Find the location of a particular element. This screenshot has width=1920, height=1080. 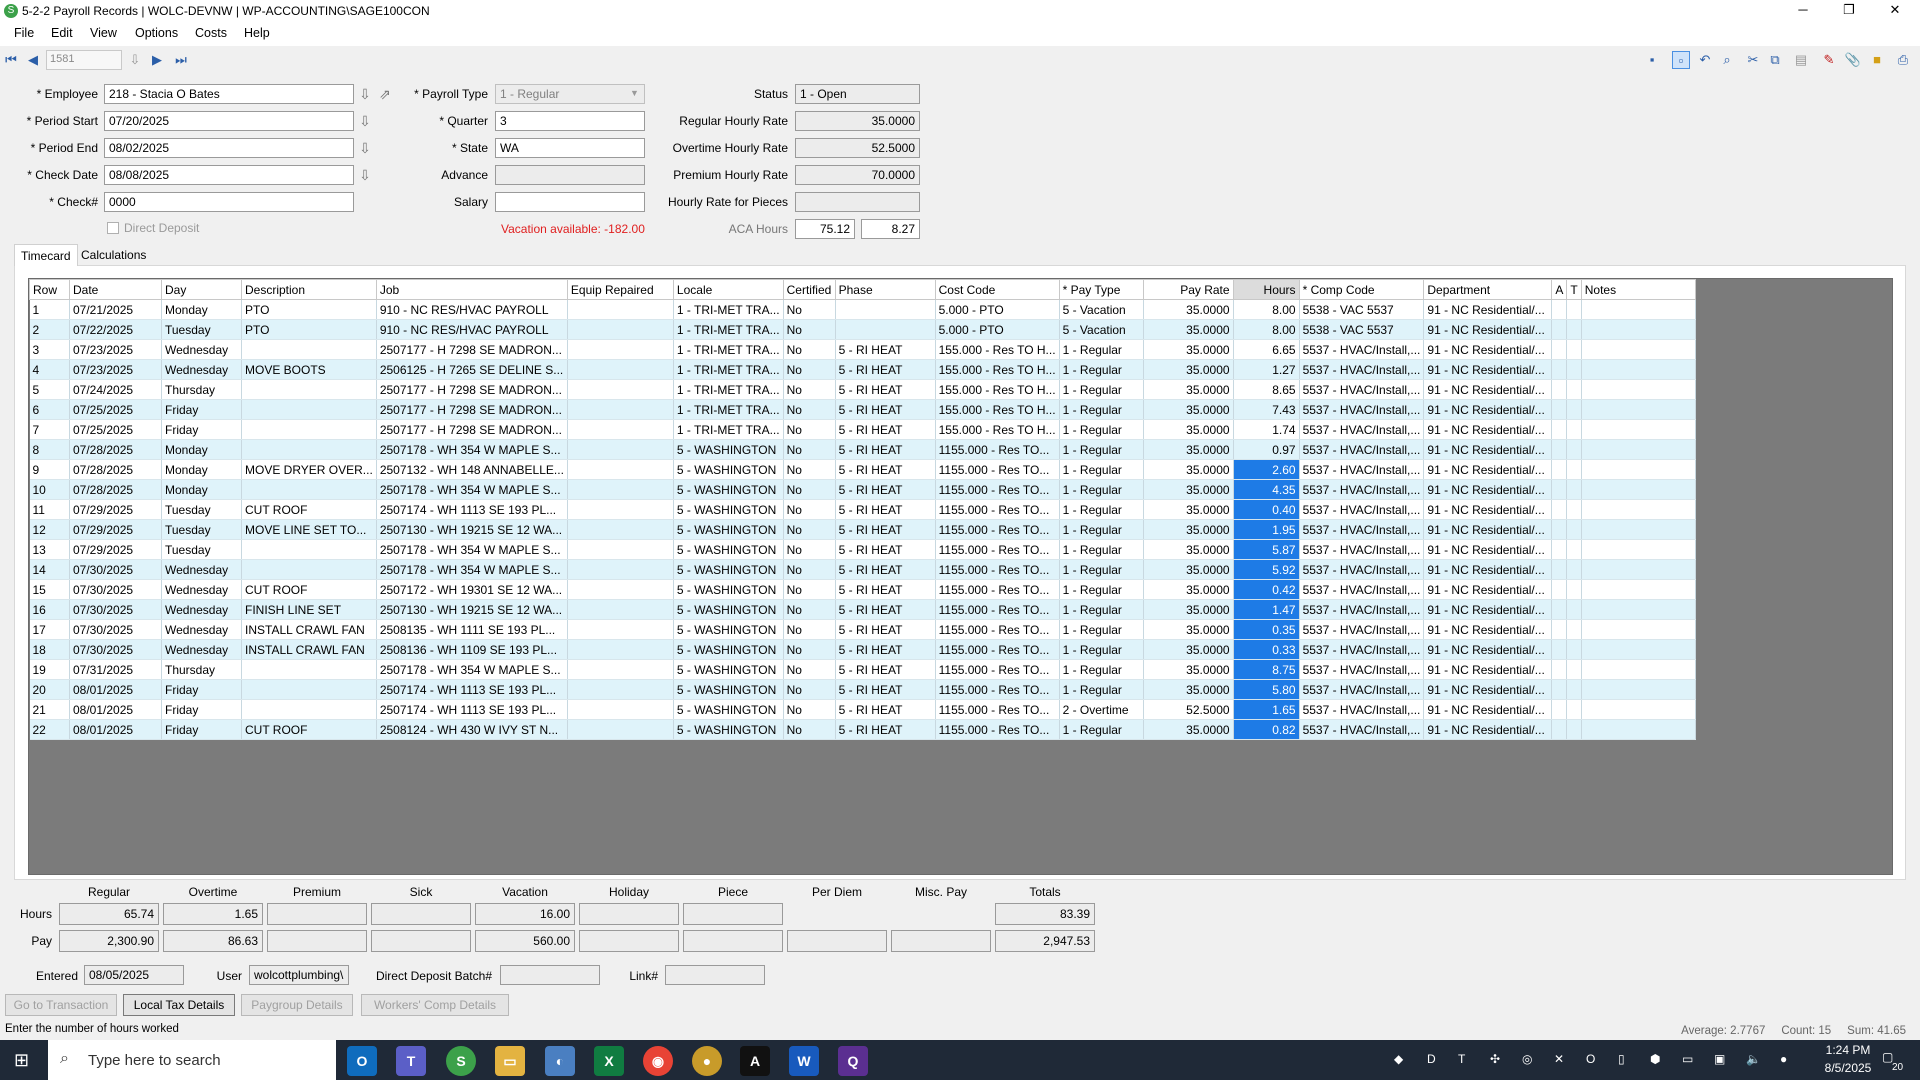

cell-hours: 1.95 is located at coordinates (1266, 529).